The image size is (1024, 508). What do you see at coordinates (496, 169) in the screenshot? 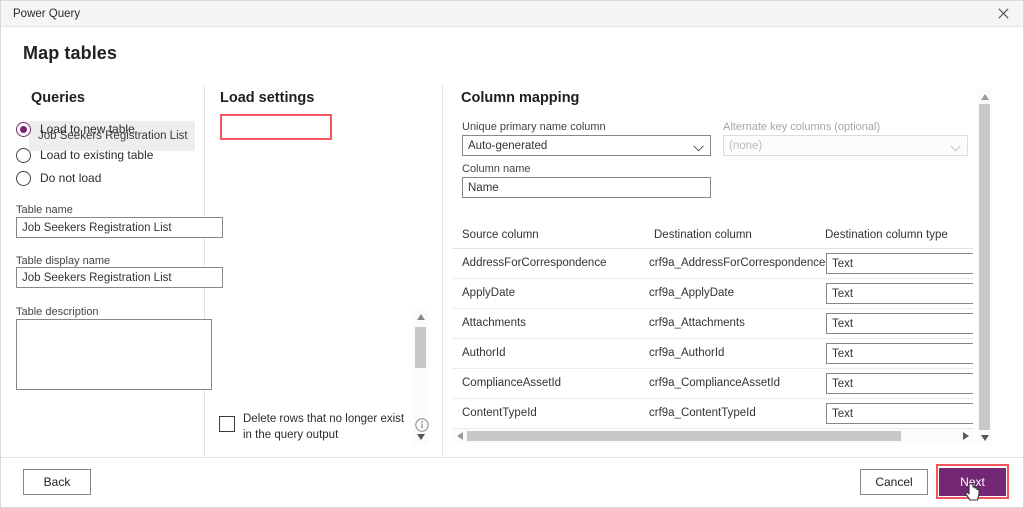
I see `column-name-label: Column name` at bounding box center [496, 169].